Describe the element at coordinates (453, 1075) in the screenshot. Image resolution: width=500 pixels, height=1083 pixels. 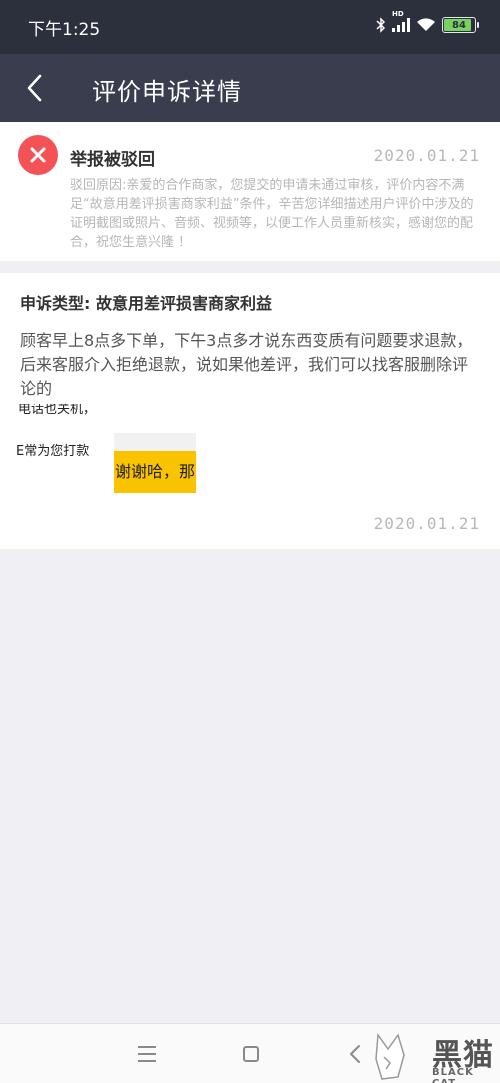
I see `watermark-sub: BLACK CAT` at that location.